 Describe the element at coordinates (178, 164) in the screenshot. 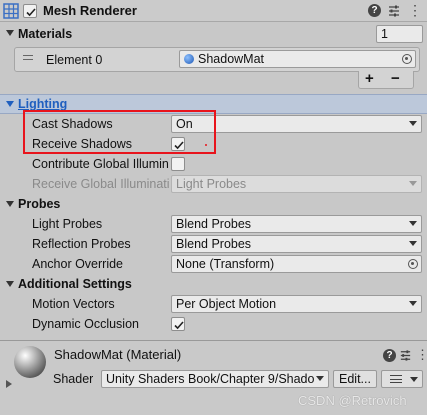

I see `contribute-gi-checkbox` at that location.